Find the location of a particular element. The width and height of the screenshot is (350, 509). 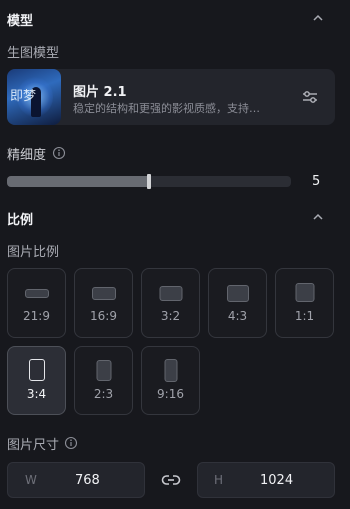

height-prefix: H is located at coordinates (219, 480).